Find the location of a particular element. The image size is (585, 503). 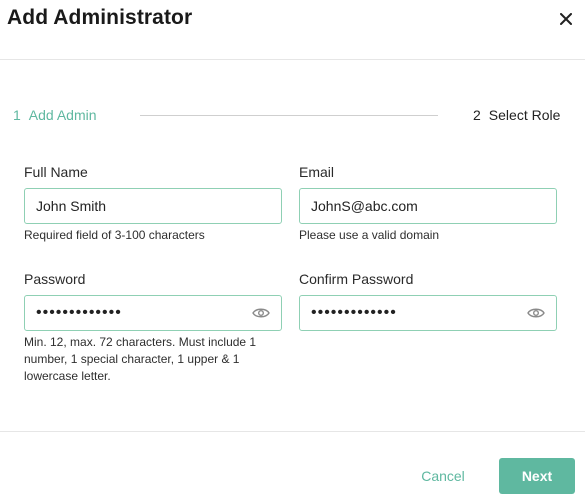

footer-divider is located at coordinates (292, 431).